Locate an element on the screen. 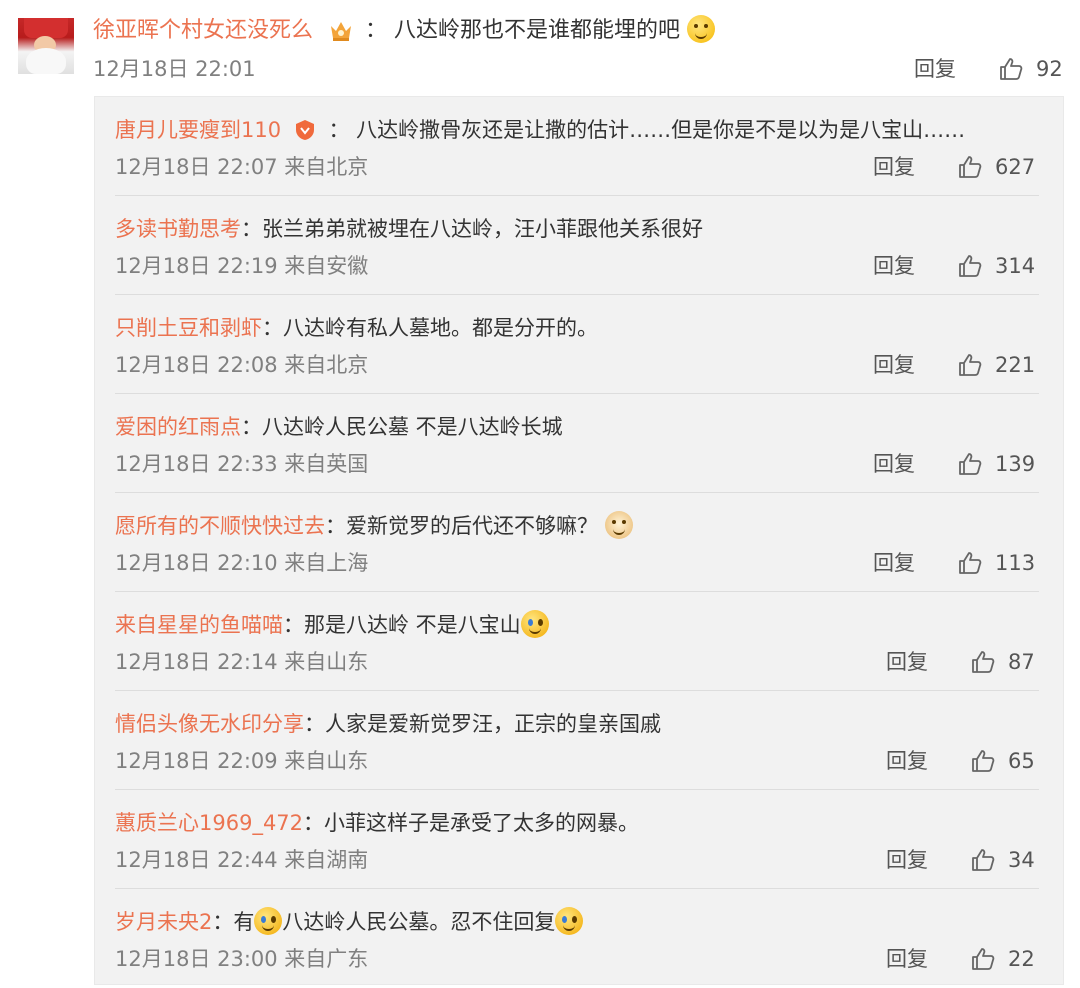  reply-username-link: 愿所有的不顺快快过去 is located at coordinates (220, 526).